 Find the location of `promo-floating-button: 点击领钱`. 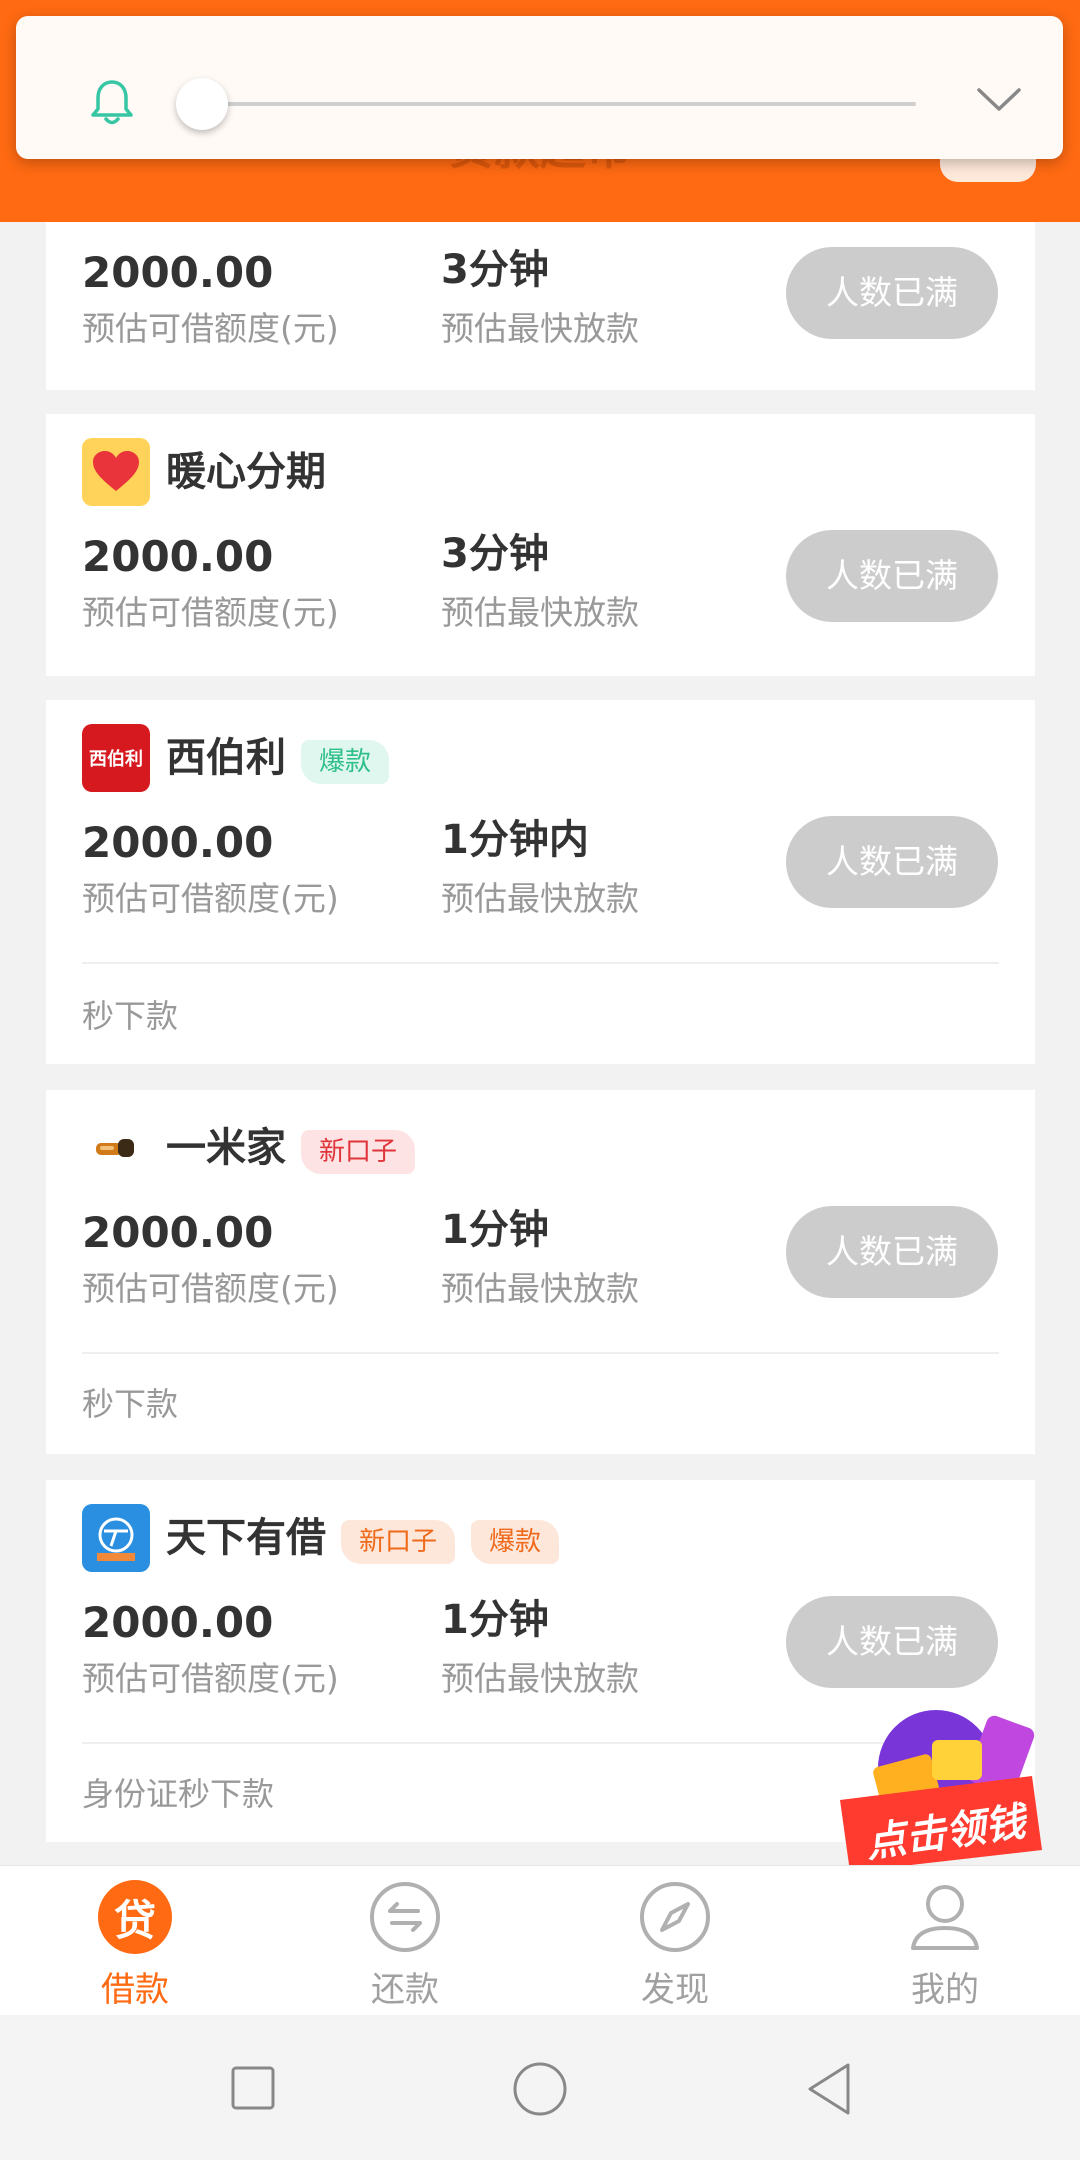

promo-floating-button: 点击领钱 is located at coordinates (942, 1786).